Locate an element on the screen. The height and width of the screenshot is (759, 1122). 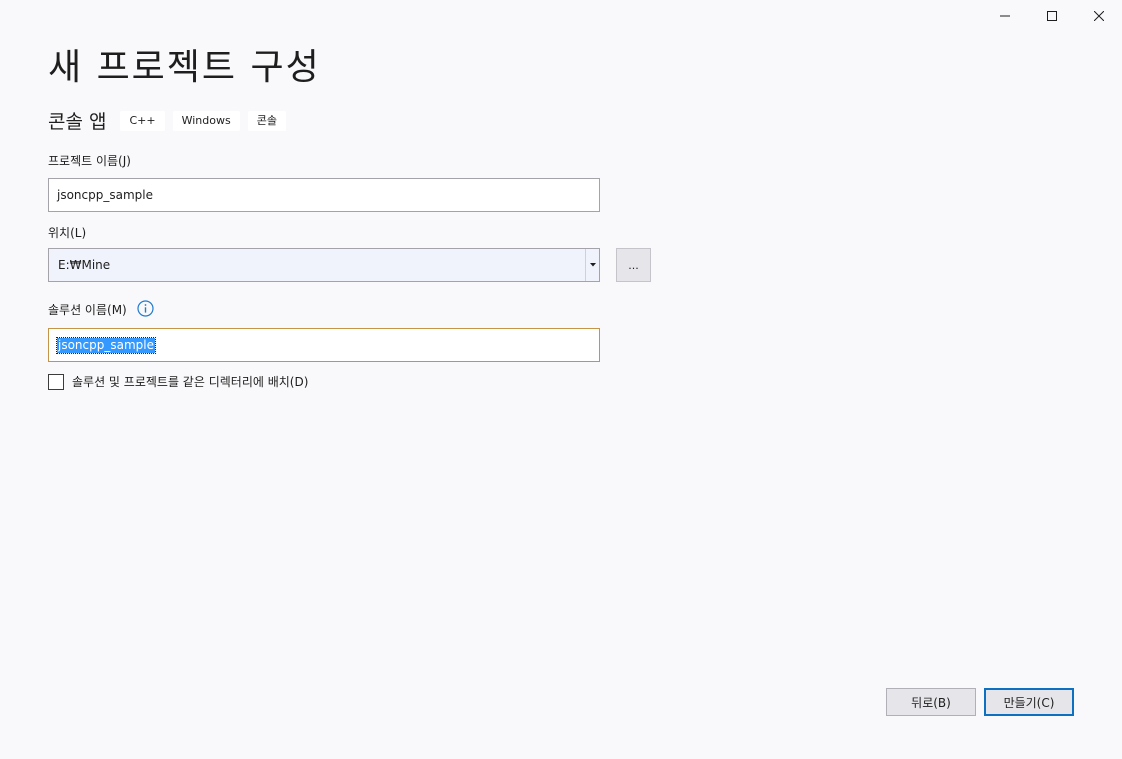
solution-name-input: jsoncpp_sample is located at coordinates (324, 345).